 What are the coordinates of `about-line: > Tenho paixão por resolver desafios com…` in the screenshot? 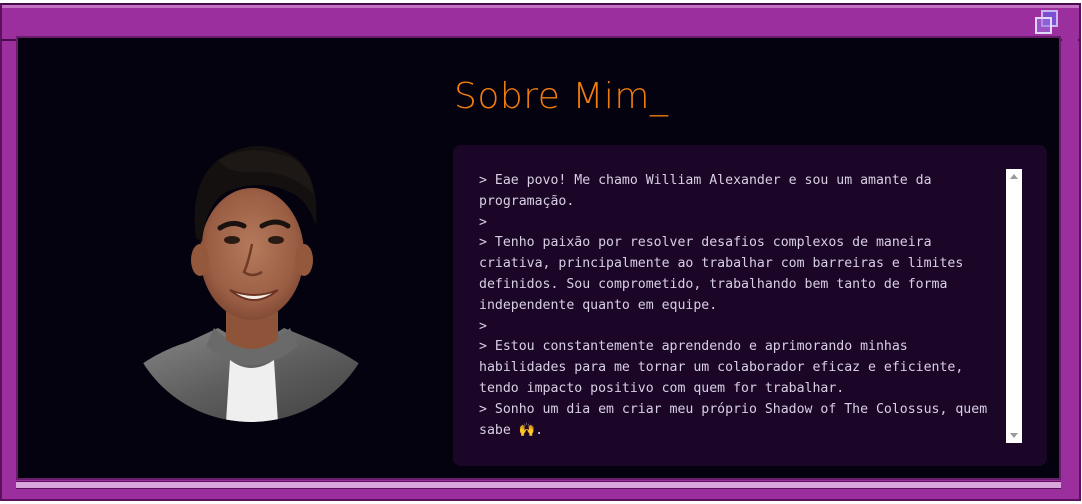 It's located at (725, 274).